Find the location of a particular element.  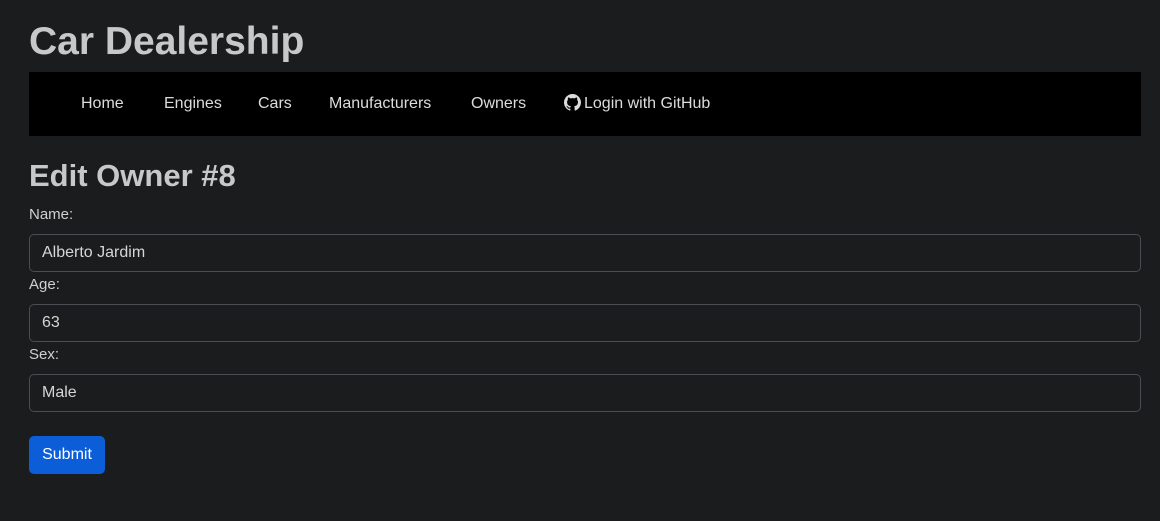

nav-item-owners: Owners is located at coordinates (498, 104).